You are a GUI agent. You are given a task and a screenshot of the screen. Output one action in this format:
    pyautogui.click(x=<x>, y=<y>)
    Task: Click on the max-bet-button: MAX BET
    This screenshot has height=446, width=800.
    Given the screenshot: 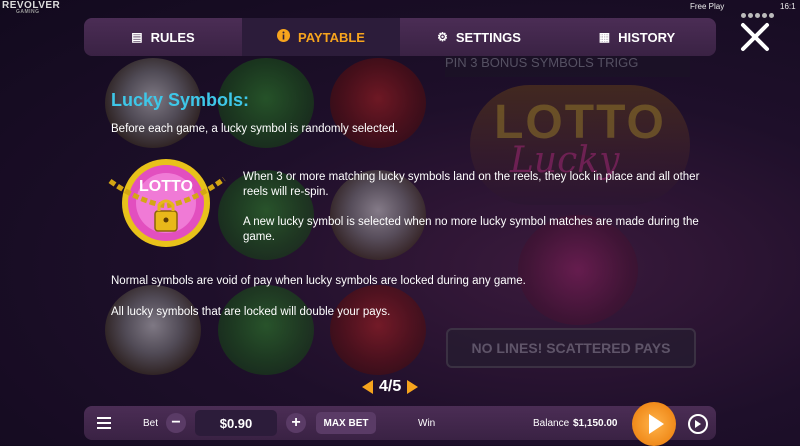 What is the action you would take?
    pyautogui.click(x=346, y=423)
    